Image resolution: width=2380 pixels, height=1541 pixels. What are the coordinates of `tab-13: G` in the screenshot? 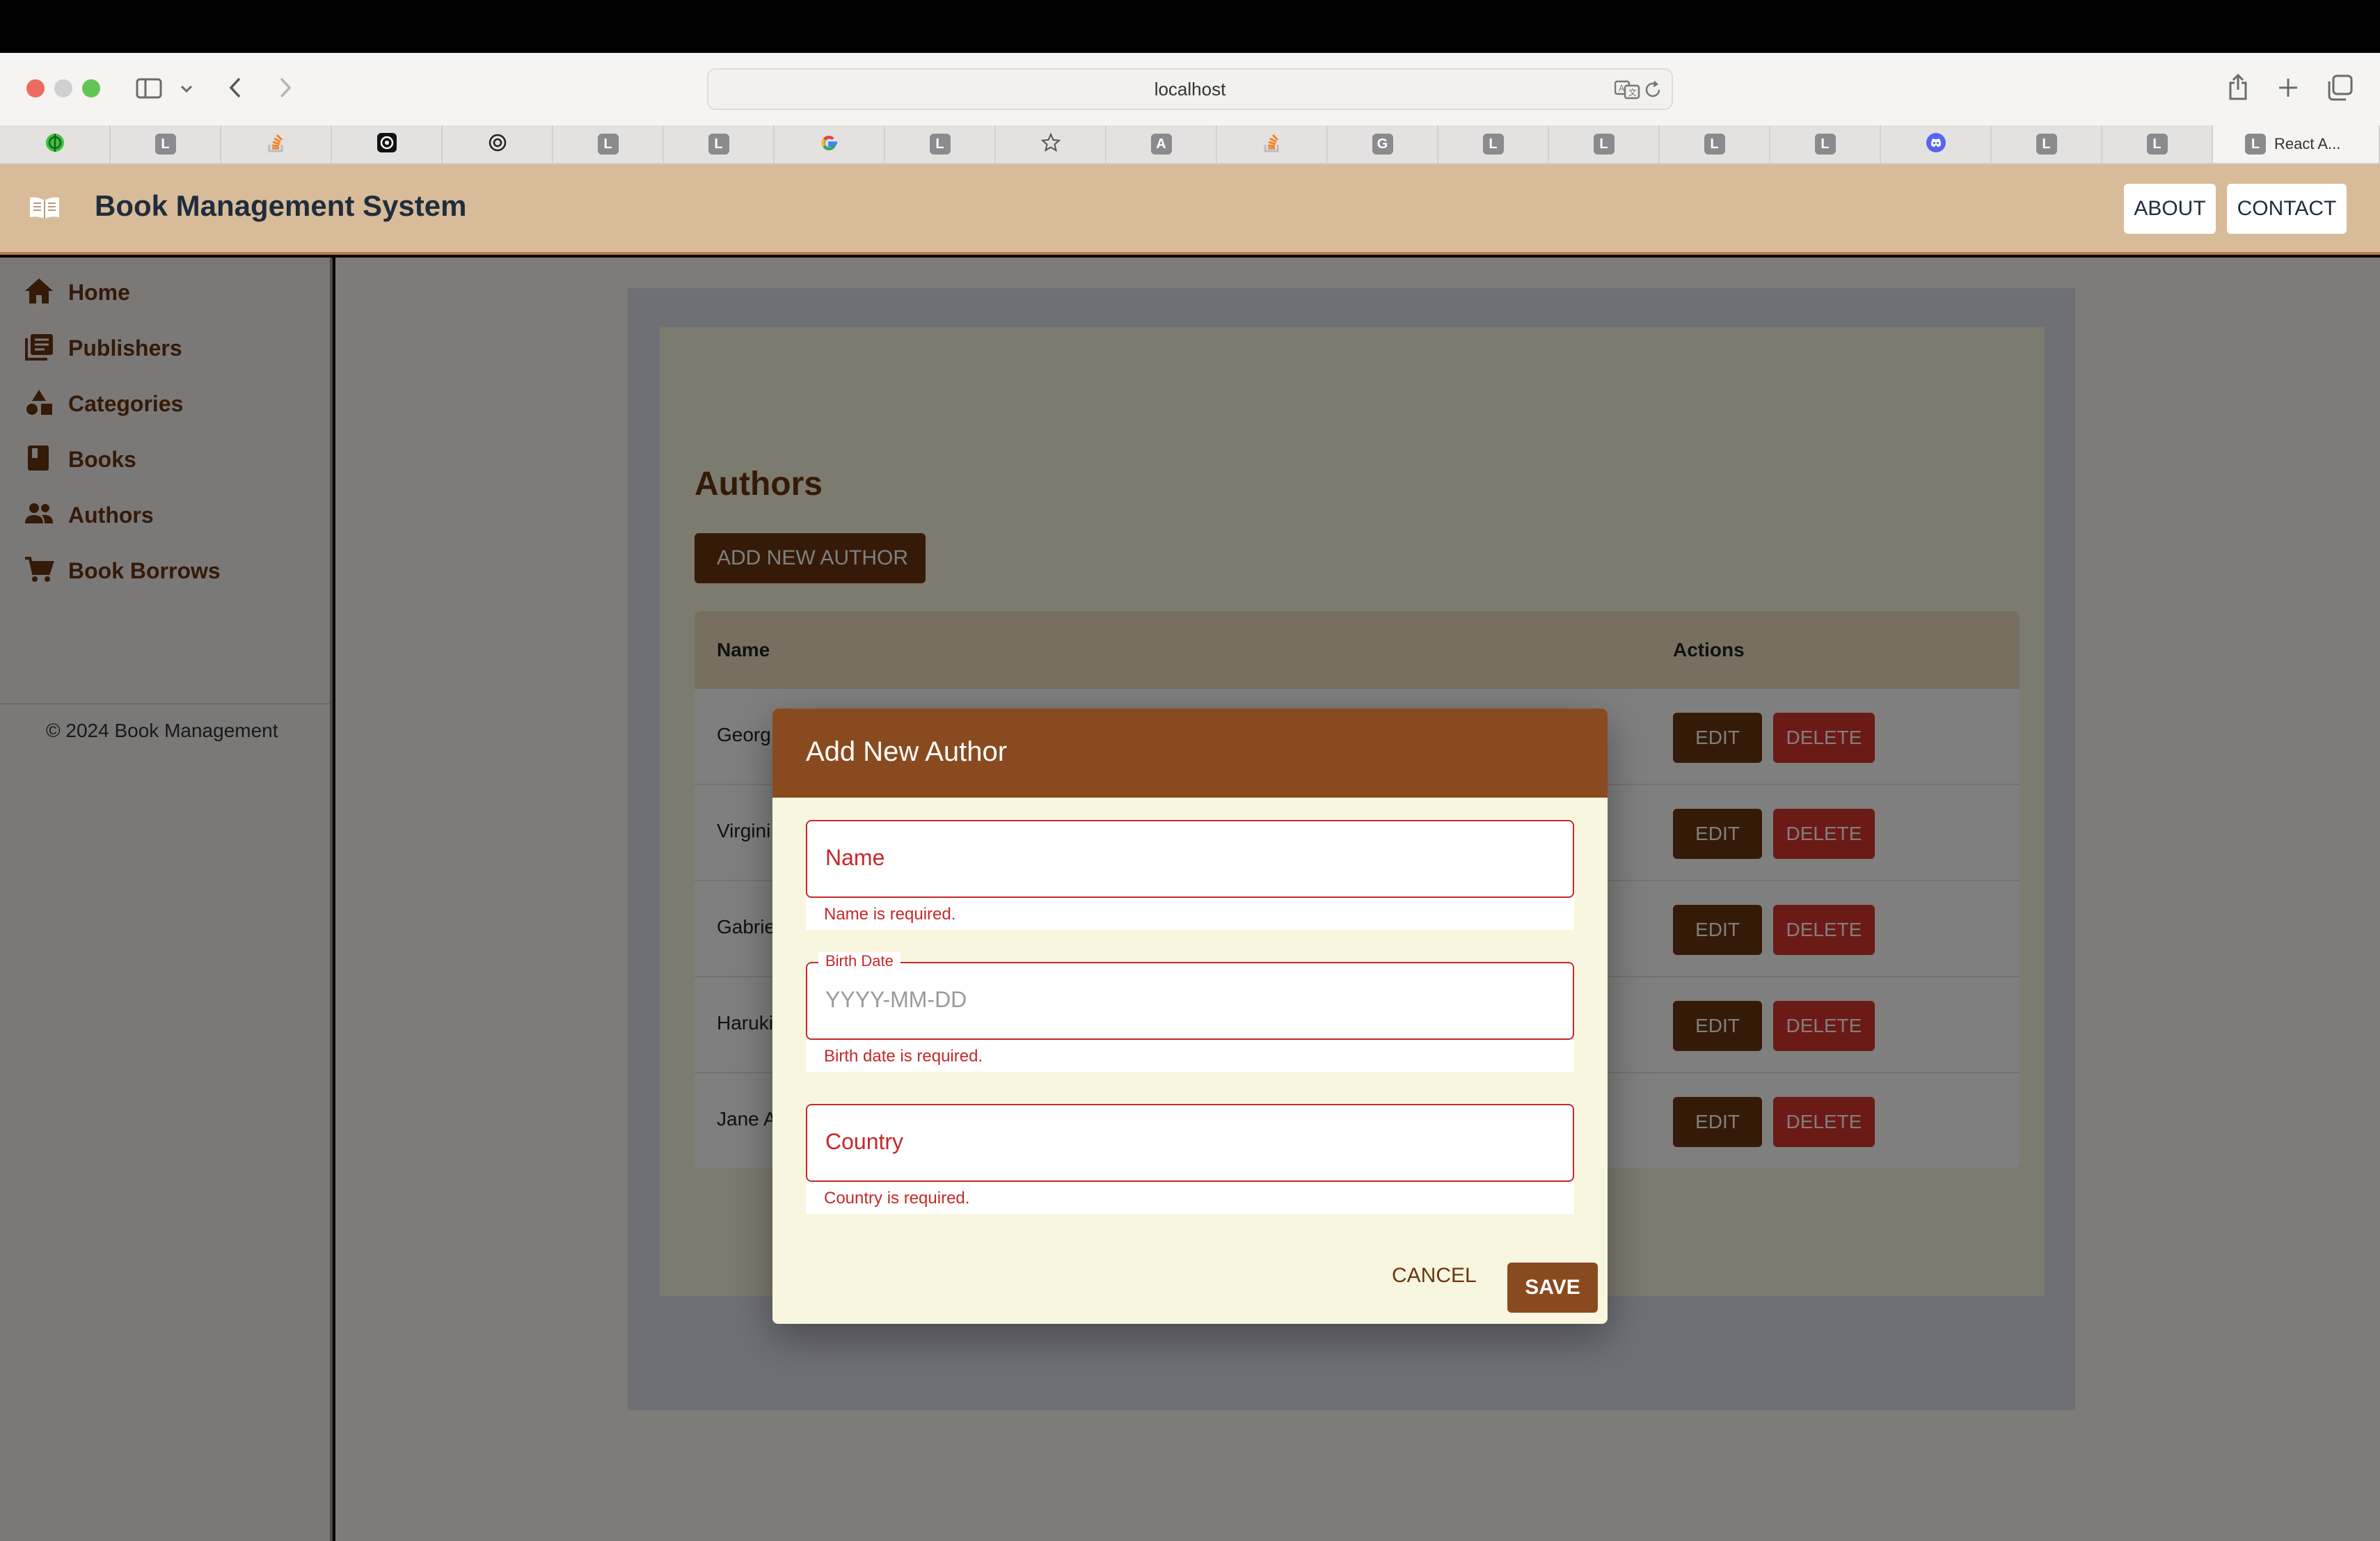 It's located at (1383, 144).